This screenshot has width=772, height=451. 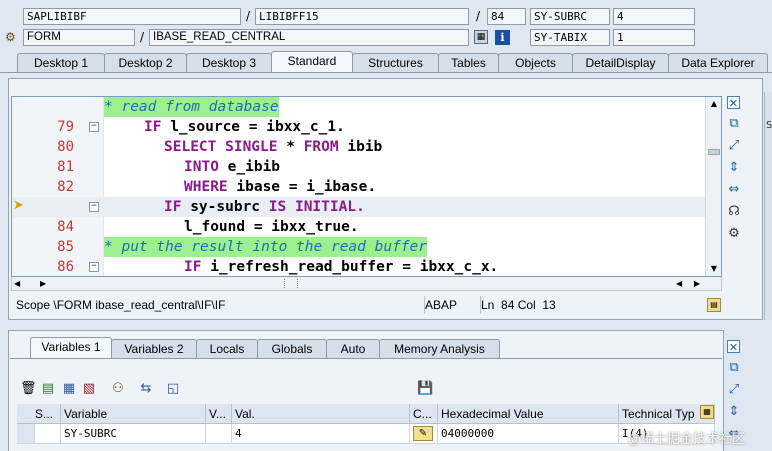 What do you see at coordinates (48, 389) in the screenshot?
I see `insert-row-icon: ▤` at bounding box center [48, 389].